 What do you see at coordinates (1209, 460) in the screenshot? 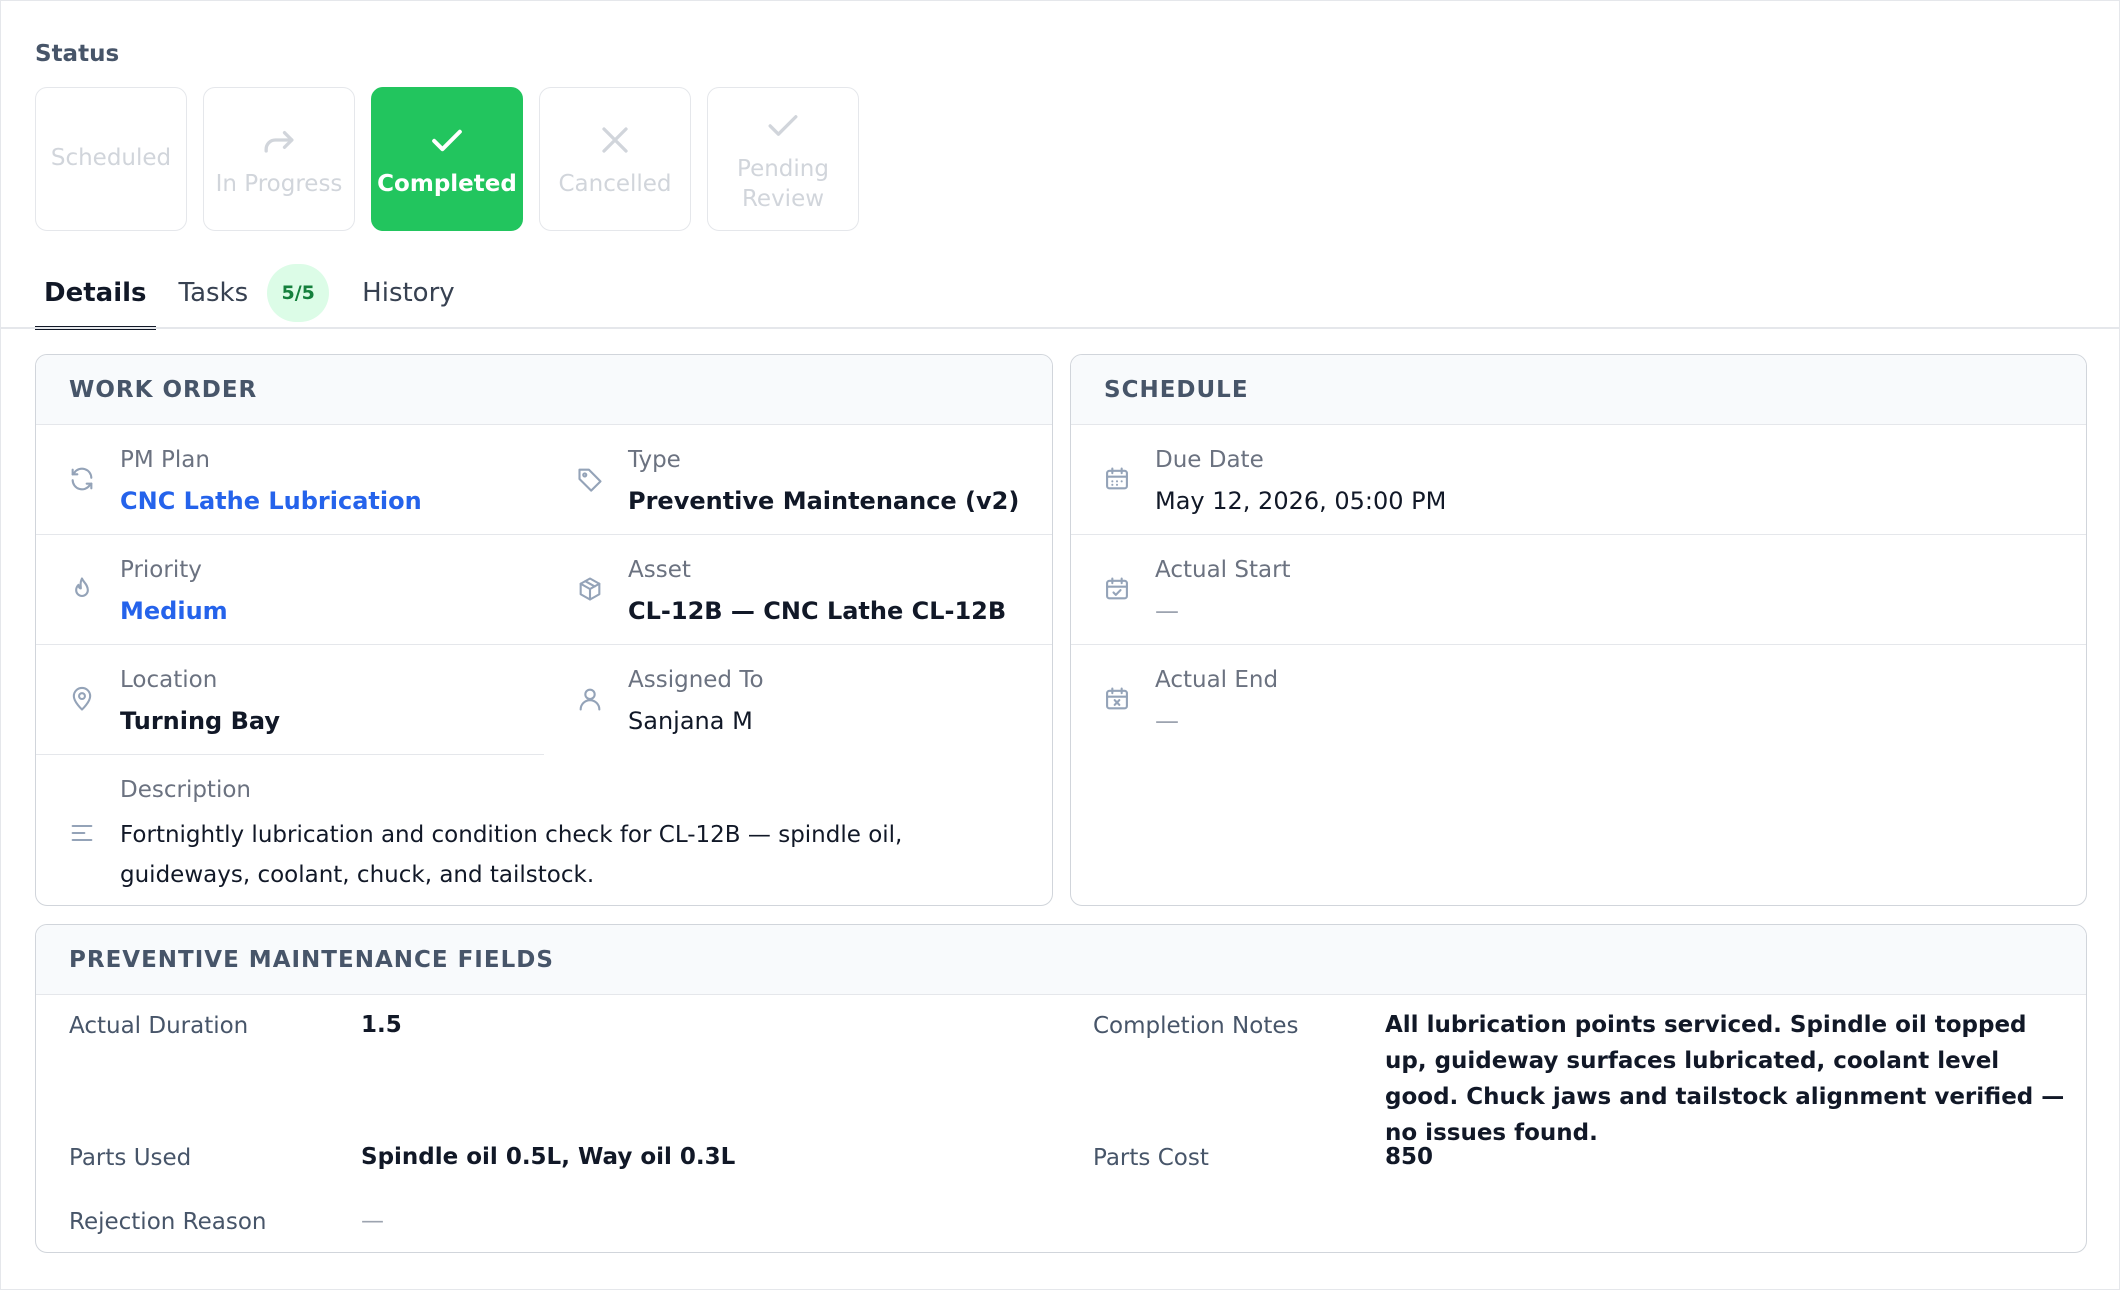
I see `due-date-label: Due Date` at bounding box center [1209, 460].